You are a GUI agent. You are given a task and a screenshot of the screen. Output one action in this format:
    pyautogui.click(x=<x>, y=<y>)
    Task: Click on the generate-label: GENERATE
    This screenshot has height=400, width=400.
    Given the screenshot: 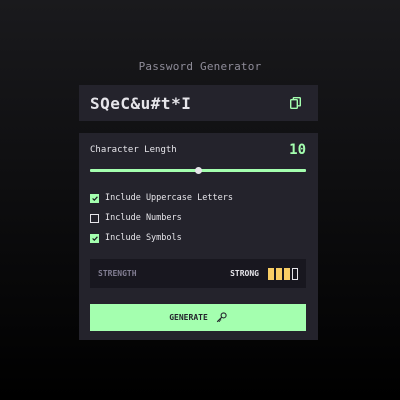 What is the action you would take?
    pyautogui.click(x=188, y=317)
    